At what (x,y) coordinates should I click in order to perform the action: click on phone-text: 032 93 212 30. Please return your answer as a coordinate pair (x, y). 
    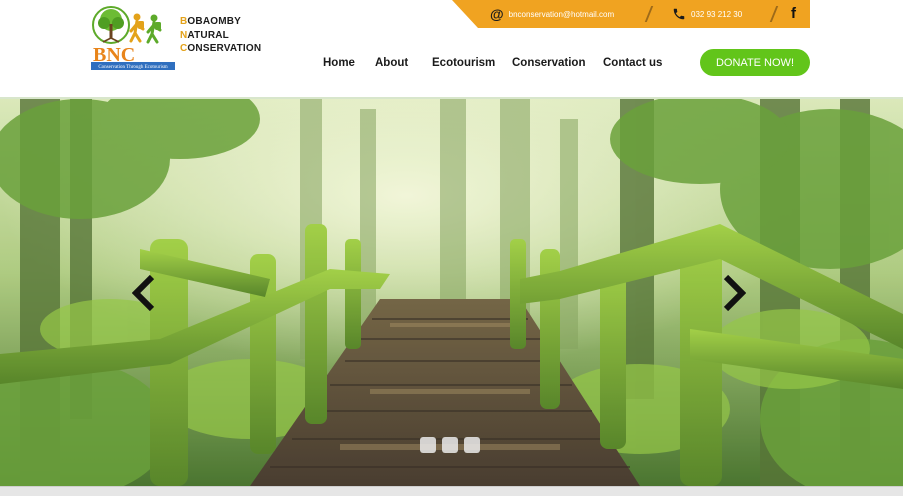
    Looking at the image, I should click on (717, 14).